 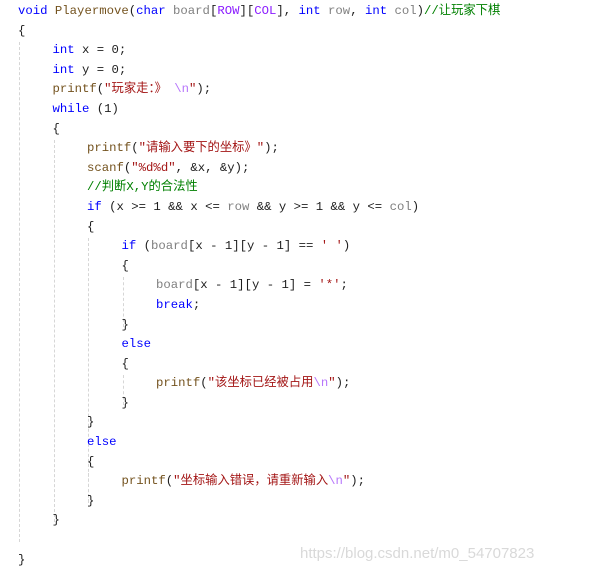 I want to click on string-literal: '*', so click(x=329, y=285).